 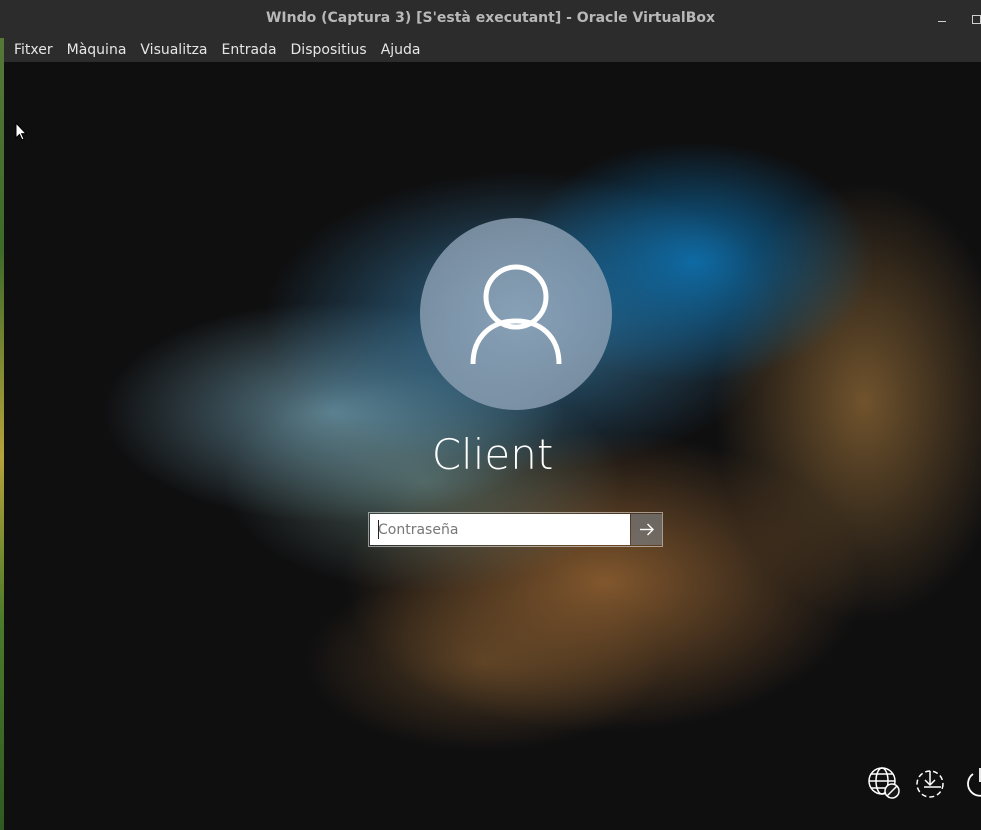 I want to click on minimize-button, so click(x=942, y=19).